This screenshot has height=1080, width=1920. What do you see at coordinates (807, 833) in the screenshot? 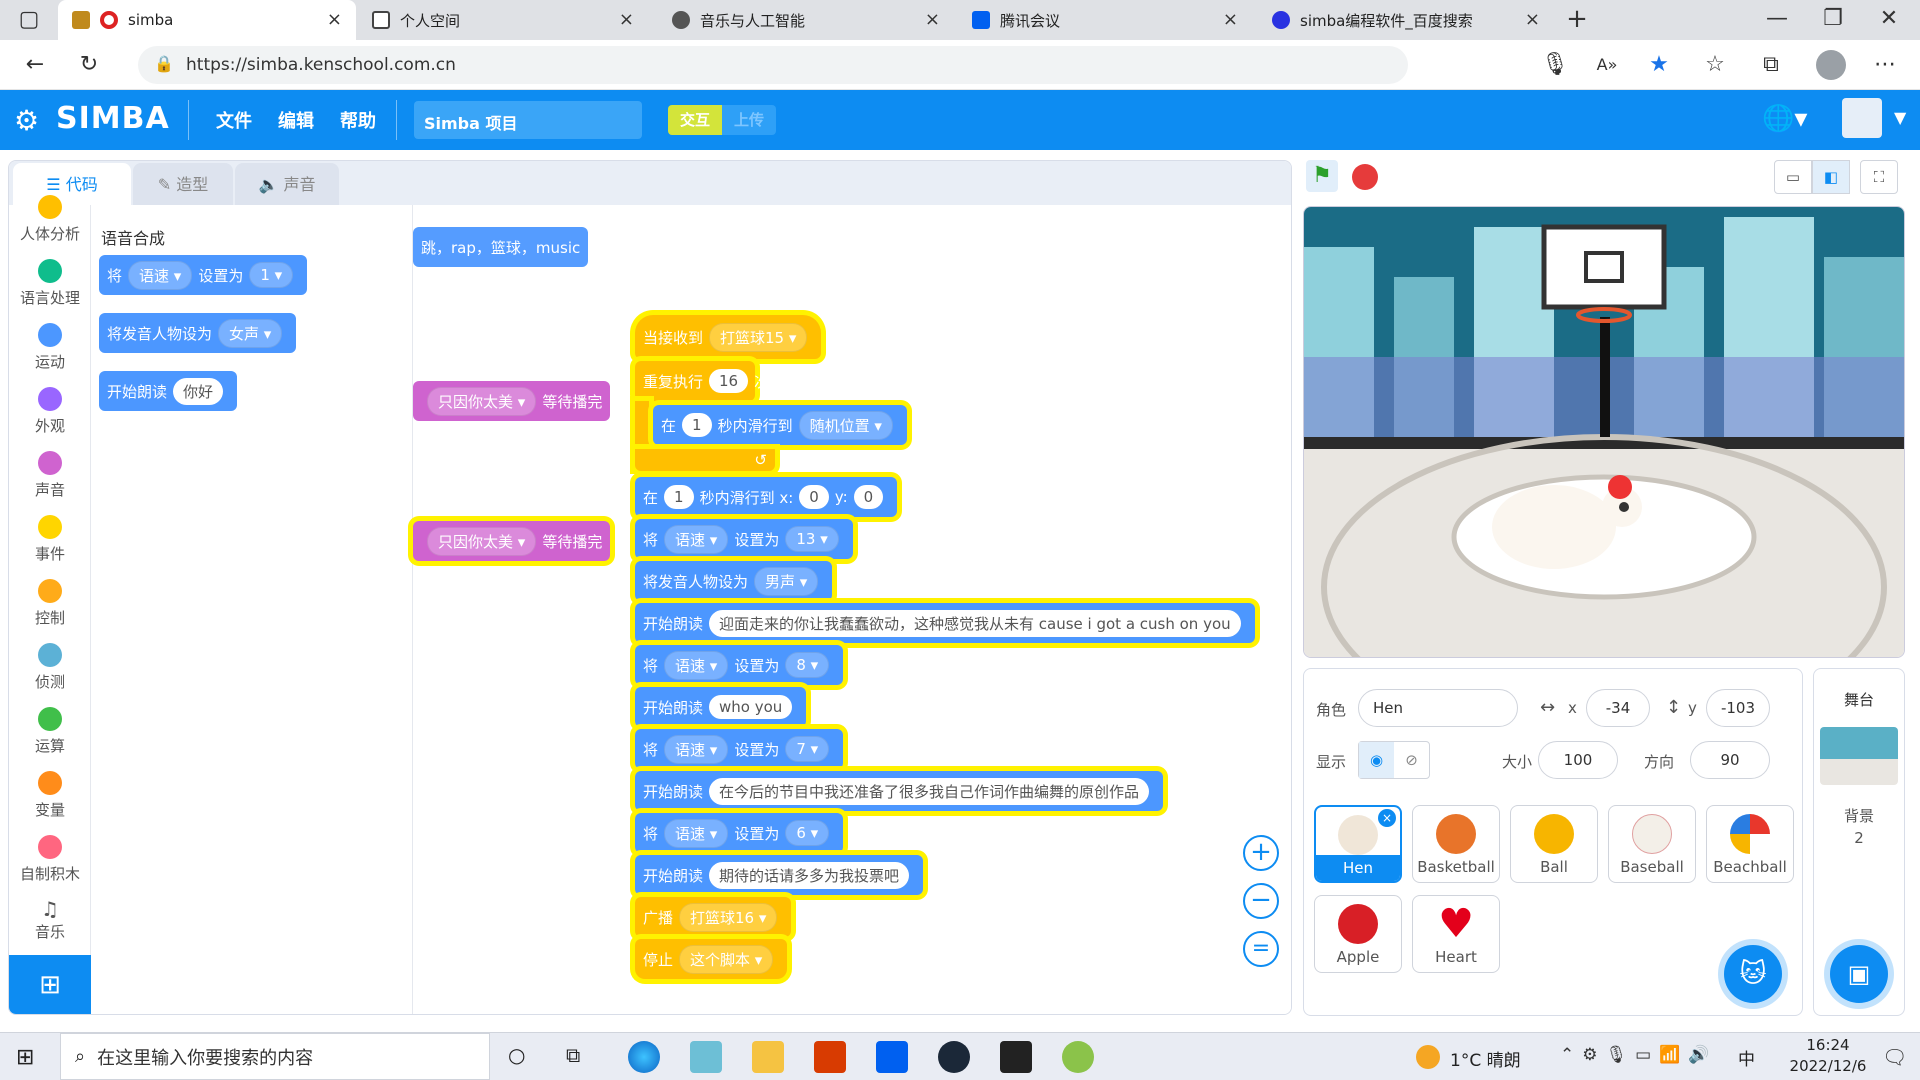
I see `speed-value-dropdown: 6 ▾` at bounding box center [807, 833].